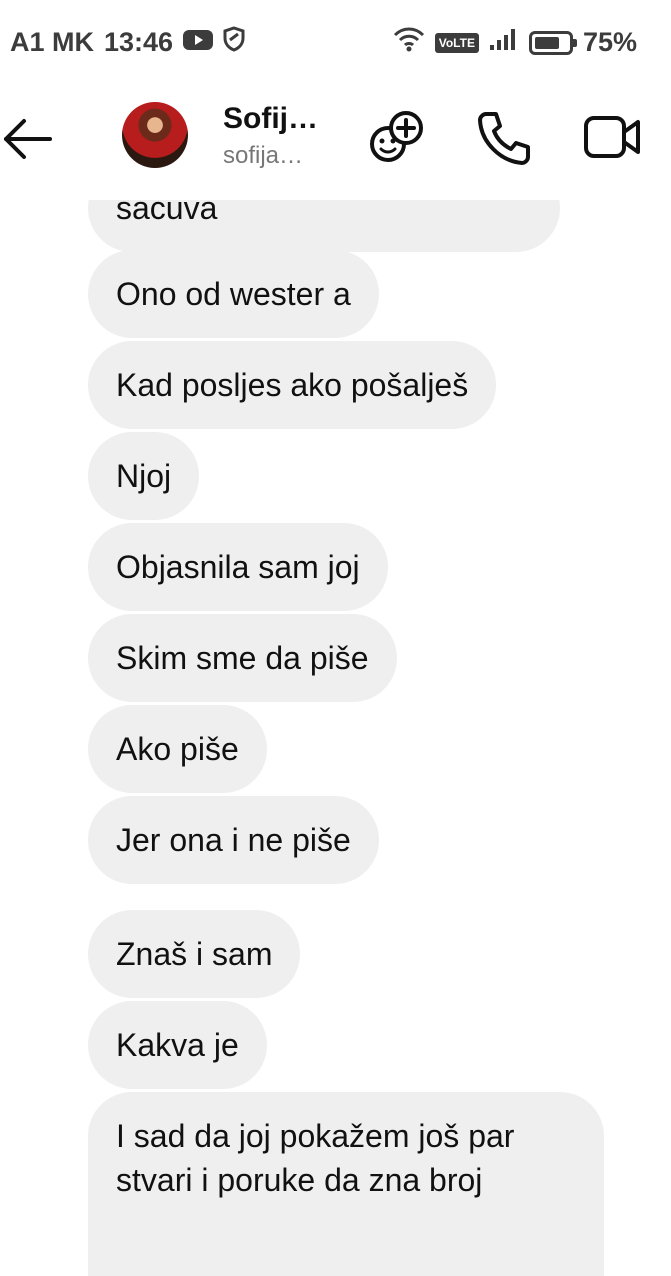 The width and height of the screenshot is (671, 1276). Describe the element at coordinates (139, 42) in the screenshot. I see `clock: 13:46` at that location.